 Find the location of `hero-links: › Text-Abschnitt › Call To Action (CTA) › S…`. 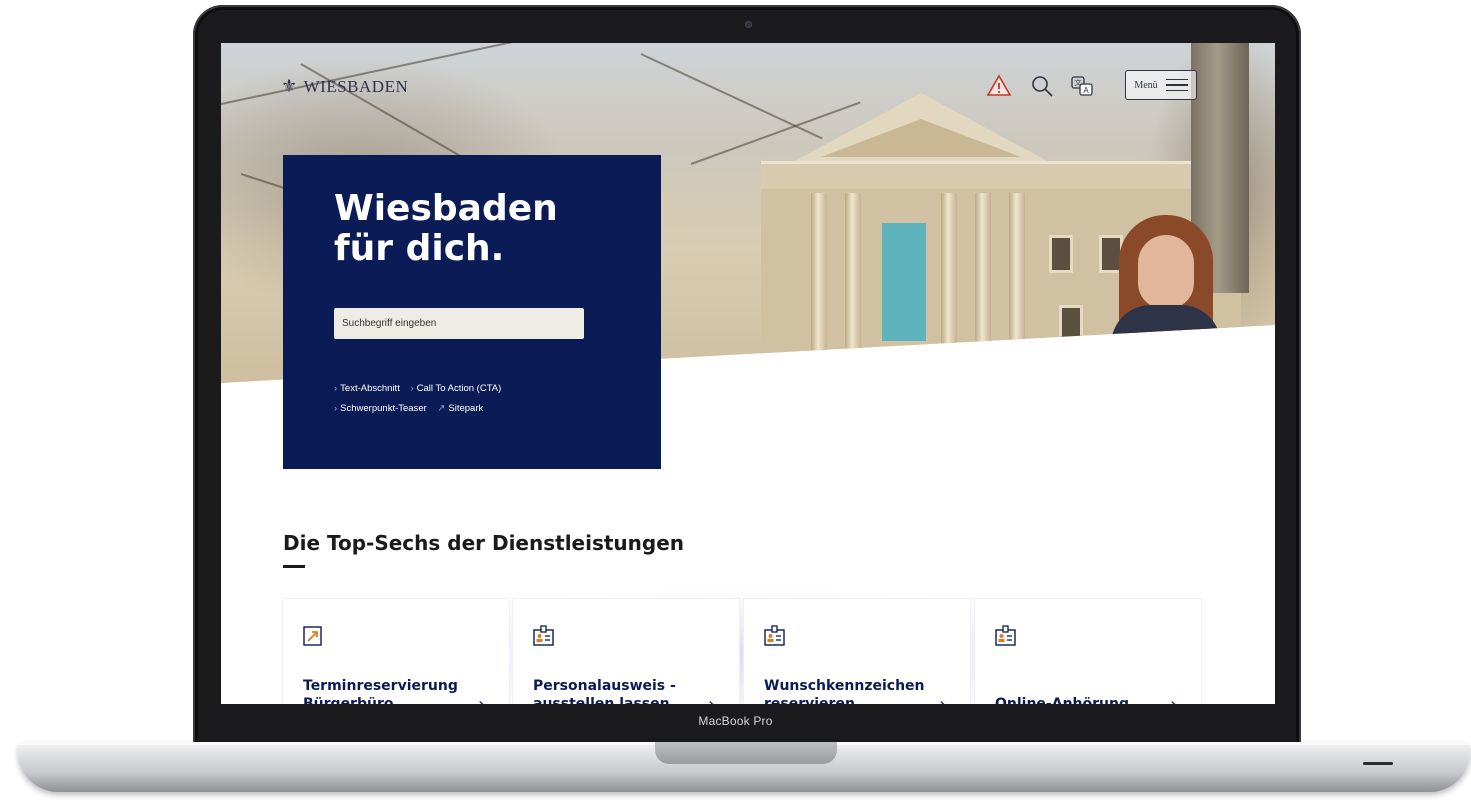

hero-links: › Text-Abschnitt › Call To Action (CTA) › S… is located at coordinates (421, 399).